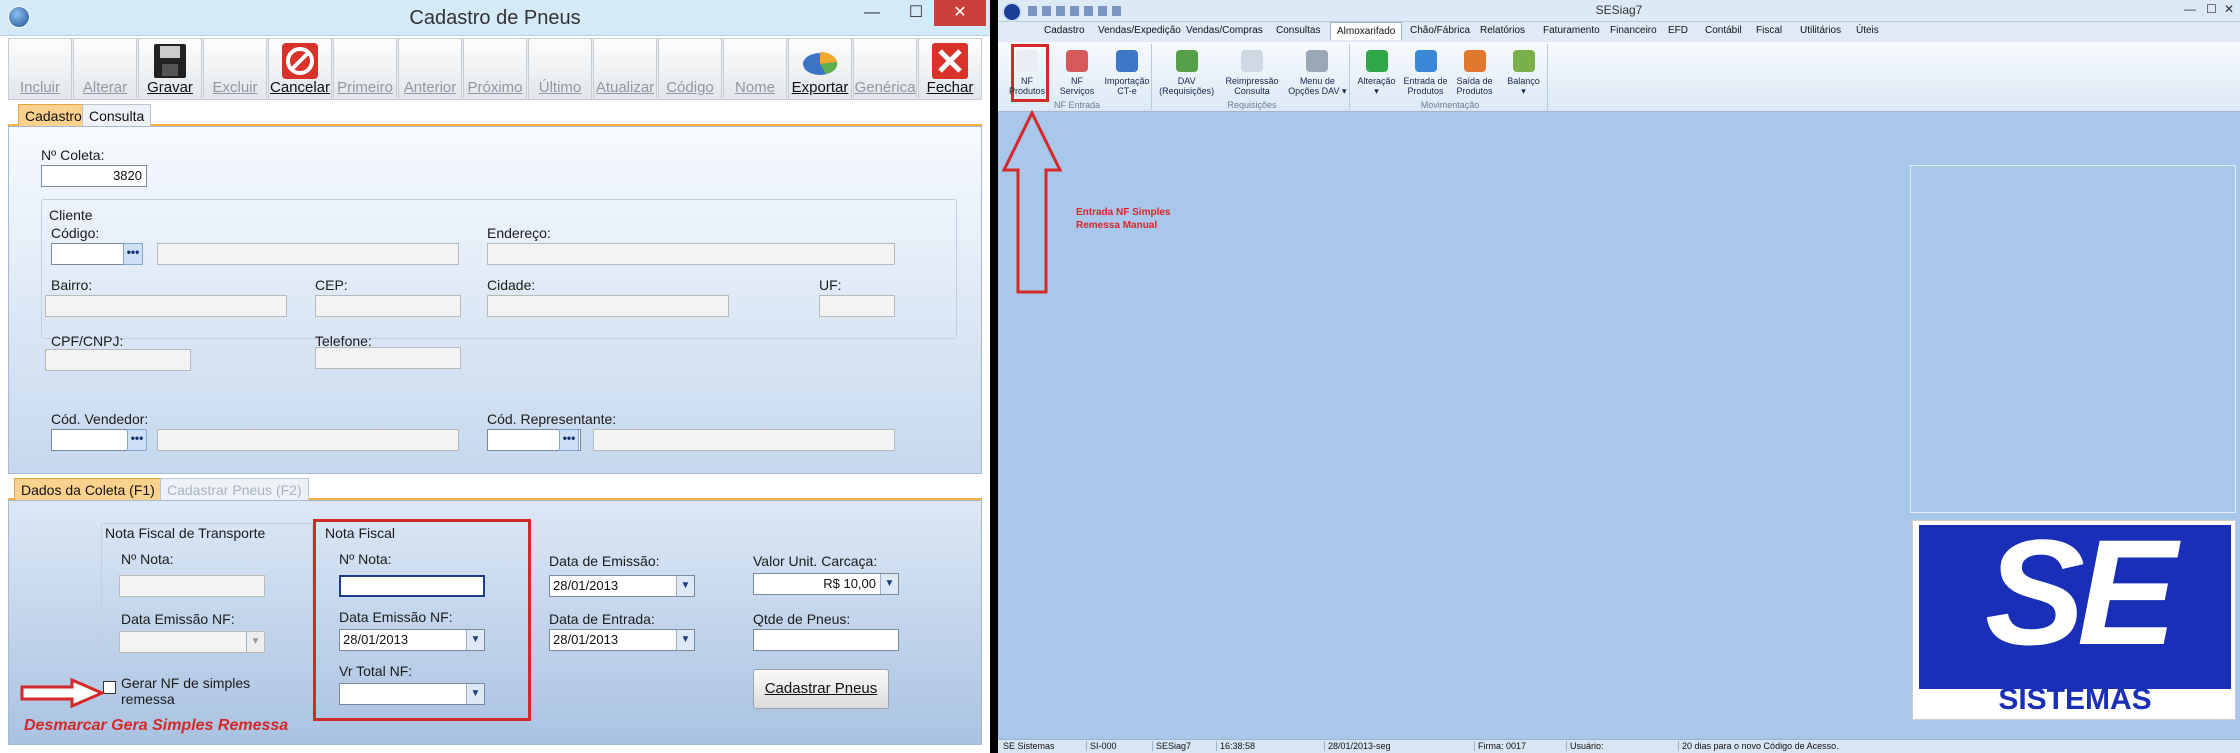 The image size is (2240, 753). What do you see at coordinates (622, 640) in the screenshot?
I see `data-entrada-select: 28/01/2013 ▼` at bounding box center [622, 640].